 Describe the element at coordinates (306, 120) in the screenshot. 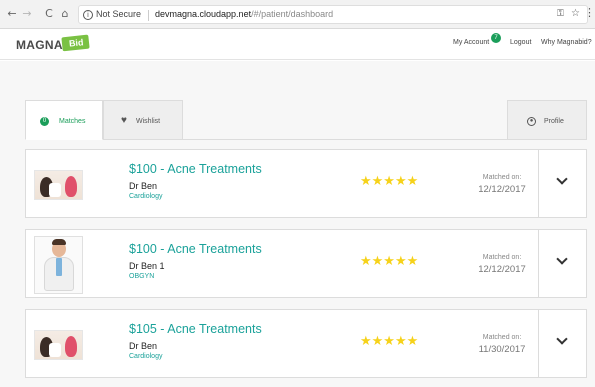

I see `dashboard-tabs: 0 Matches ♥ Wishlist ● Profile` at that location.